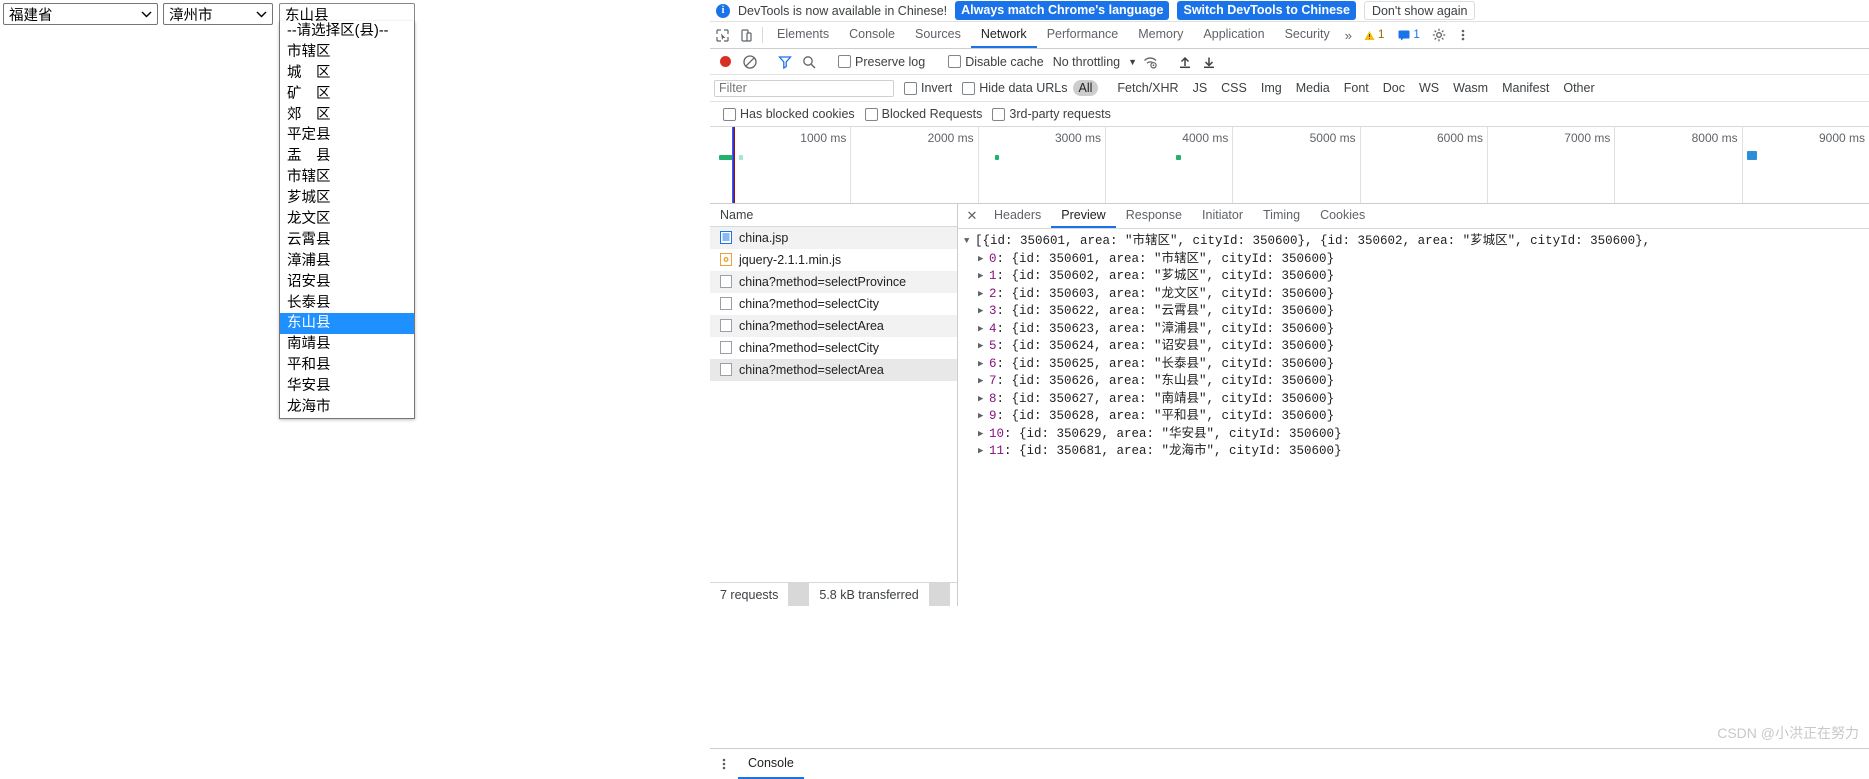 The image size is (1869, 779). What do you see at coordinates (1083, 35) in the screenshot?
I see `tab-performance: Performance` at bounding box center [1083, 35].